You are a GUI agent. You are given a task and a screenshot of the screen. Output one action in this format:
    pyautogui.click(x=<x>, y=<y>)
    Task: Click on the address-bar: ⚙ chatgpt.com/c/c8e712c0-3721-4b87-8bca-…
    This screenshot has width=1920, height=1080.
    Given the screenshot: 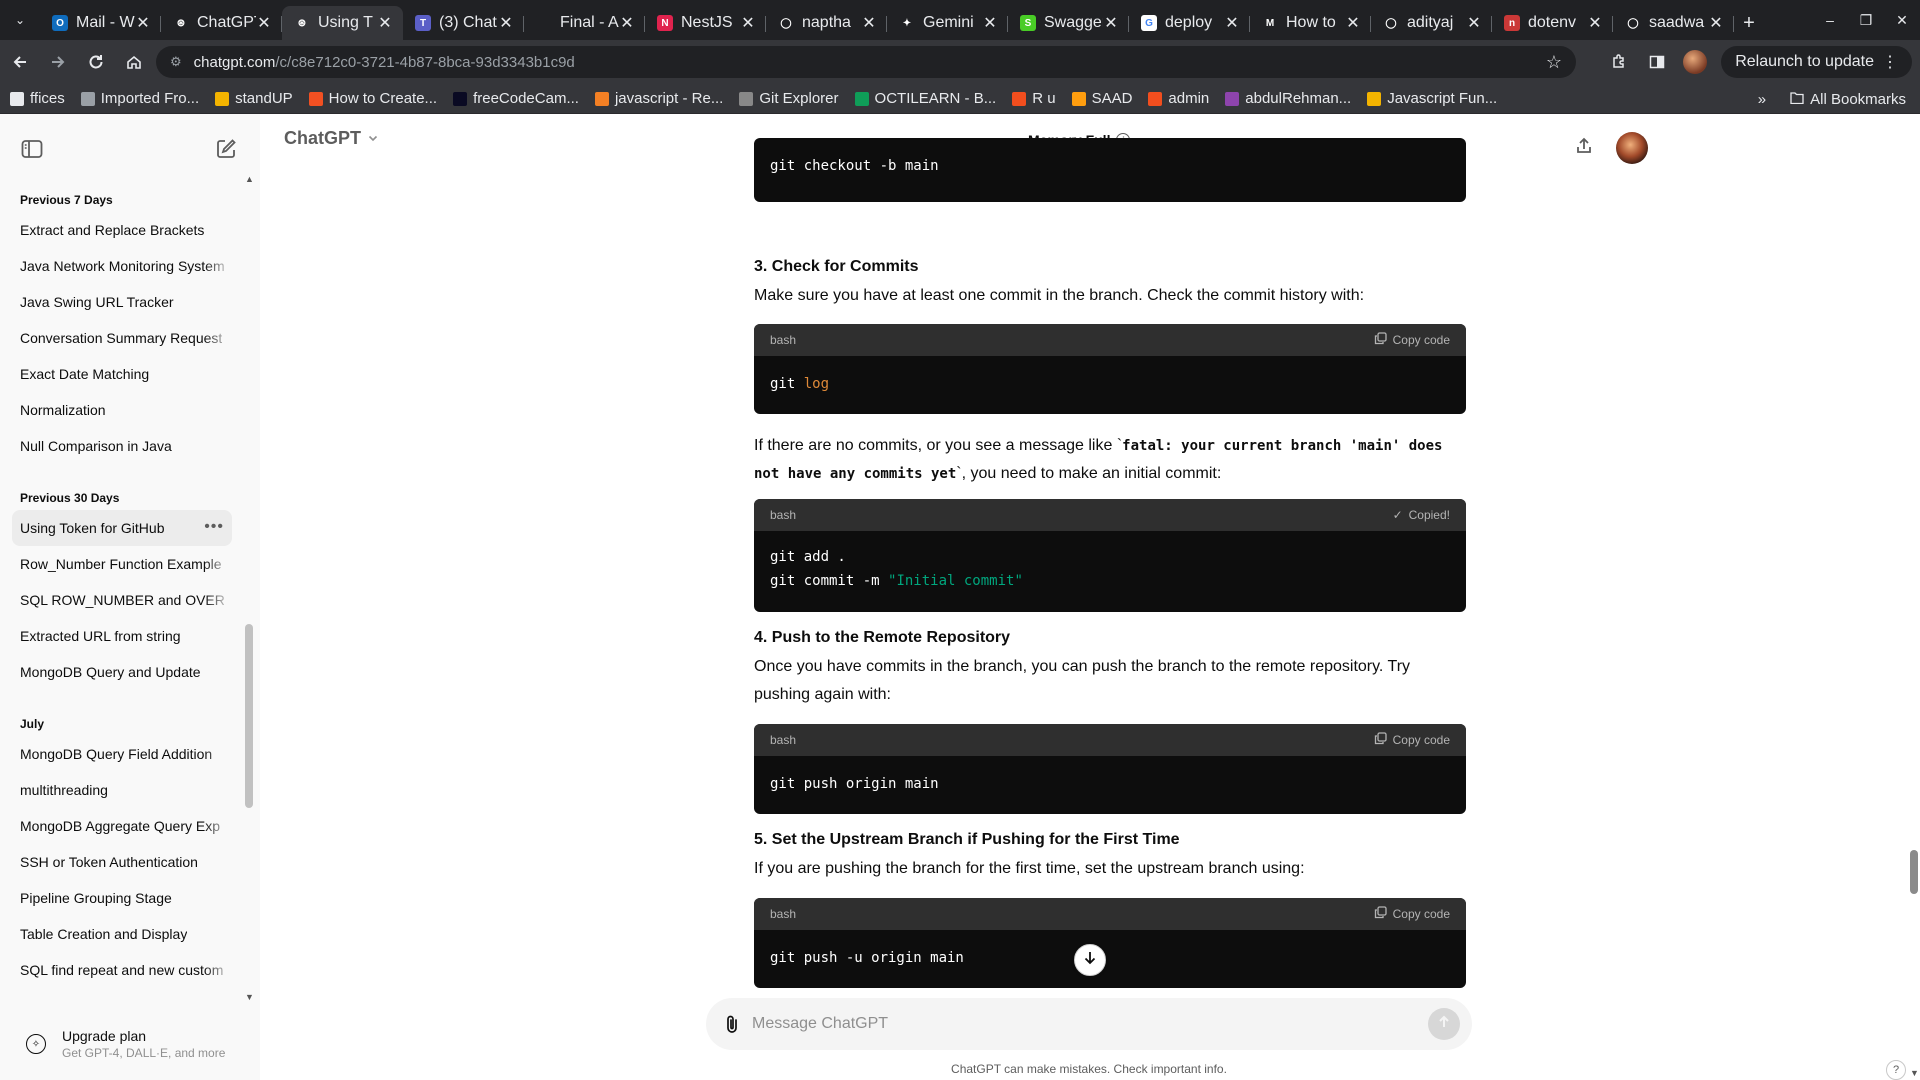 What is the action you would take?
    pyautogui.click(x=866, y=62)
    